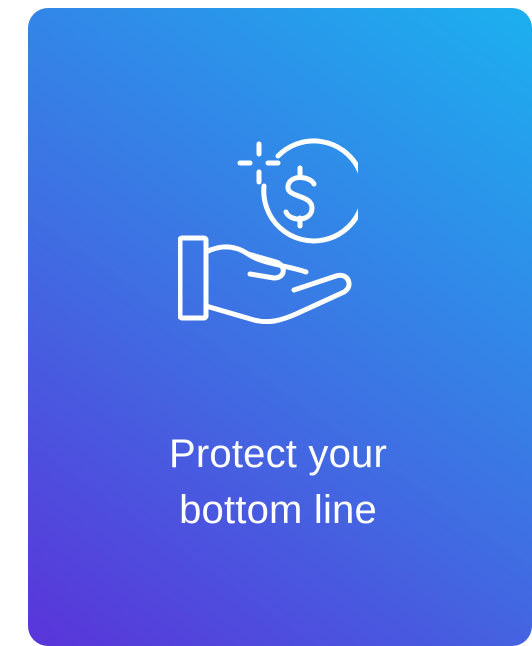 The height and width of the screenshot is (646, 532). Describe the element at coordinates (278, 454) in the screenshot. I see `headline-line-1: Protect your` at that location.